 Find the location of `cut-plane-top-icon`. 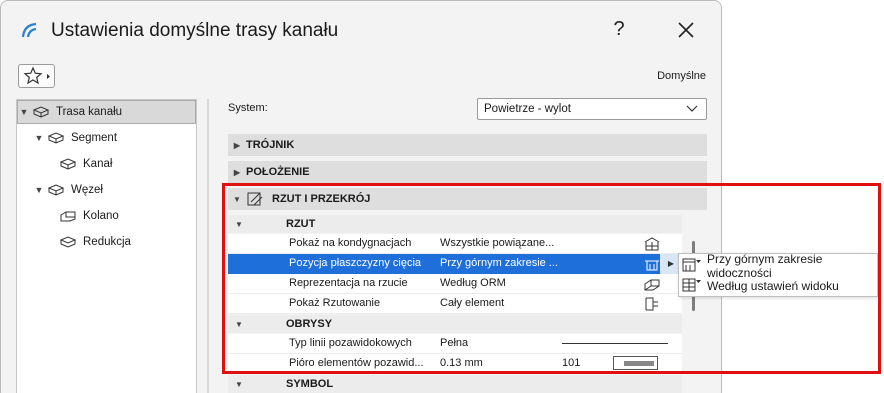

cut-plane-top-icon is located at coordinates (692, 266).